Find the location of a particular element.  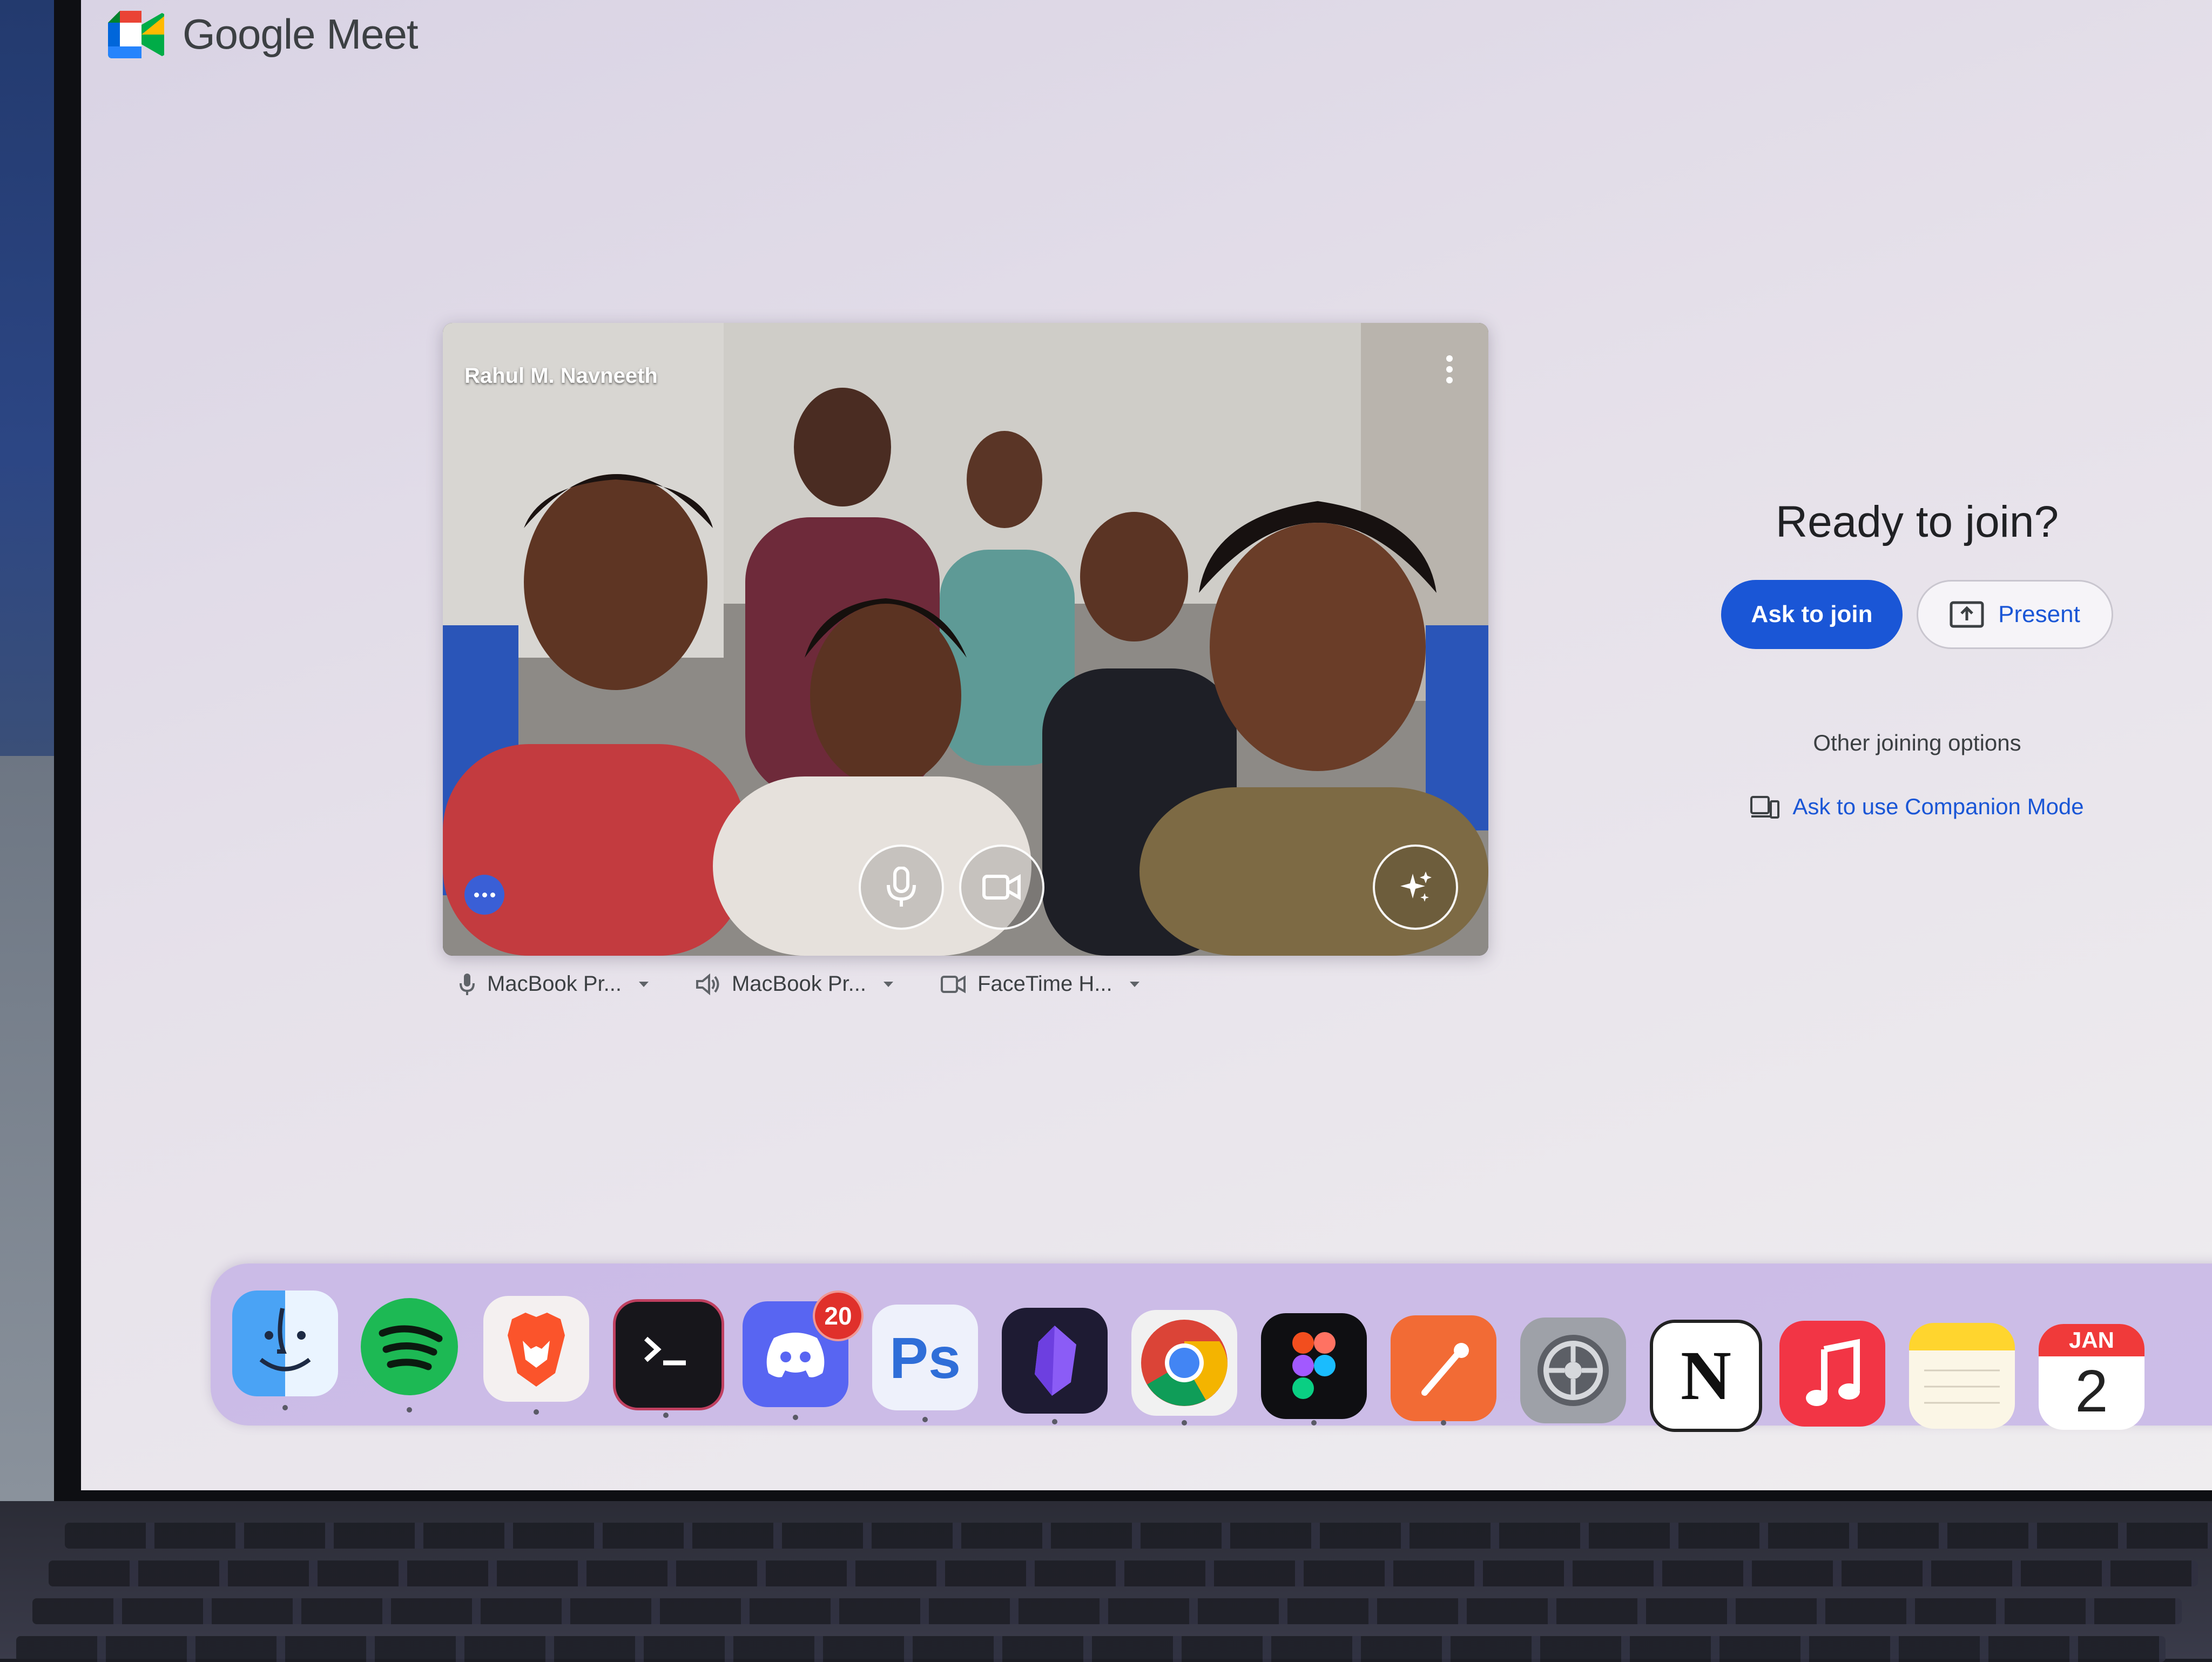

discord-notification-badge: 20 is located at coordinates (838, 1316).